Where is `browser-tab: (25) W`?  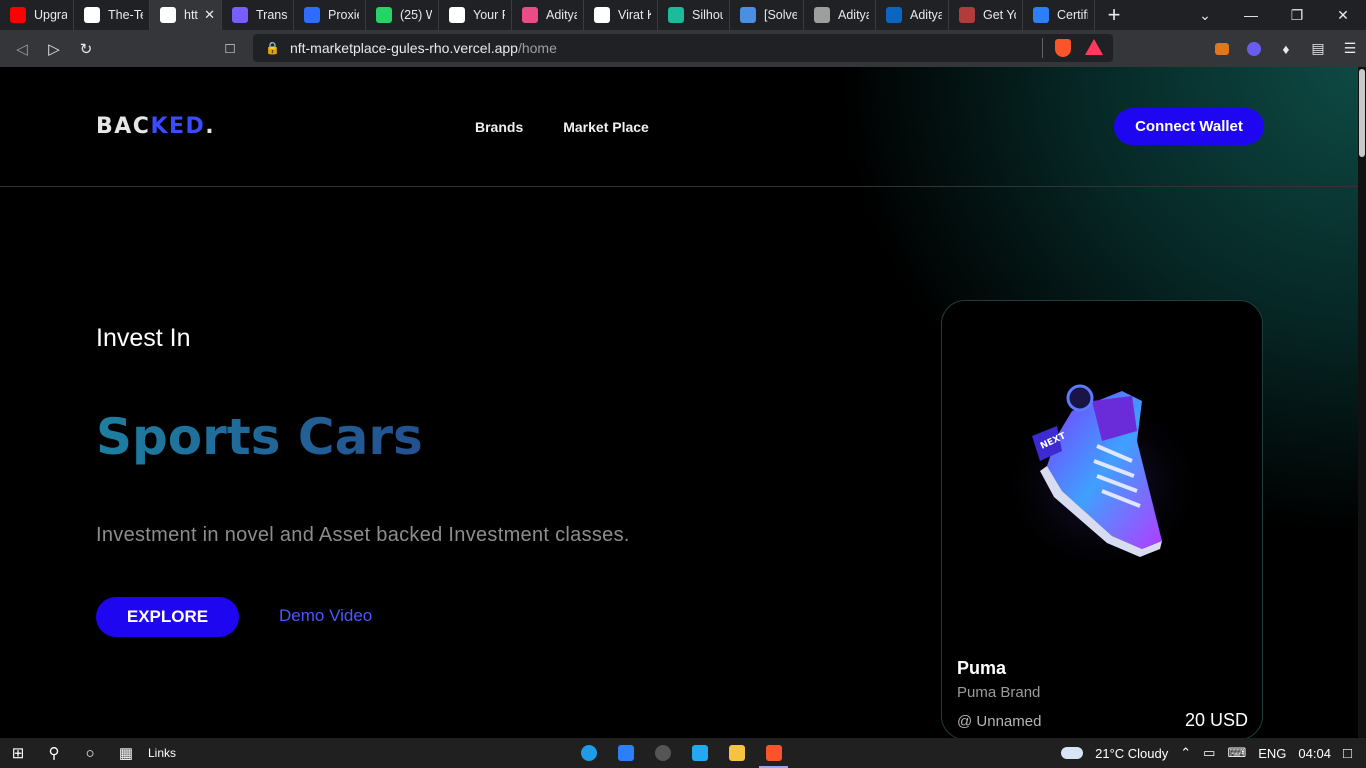
browser-tab: (25) W is located at coordinates (402, 15).